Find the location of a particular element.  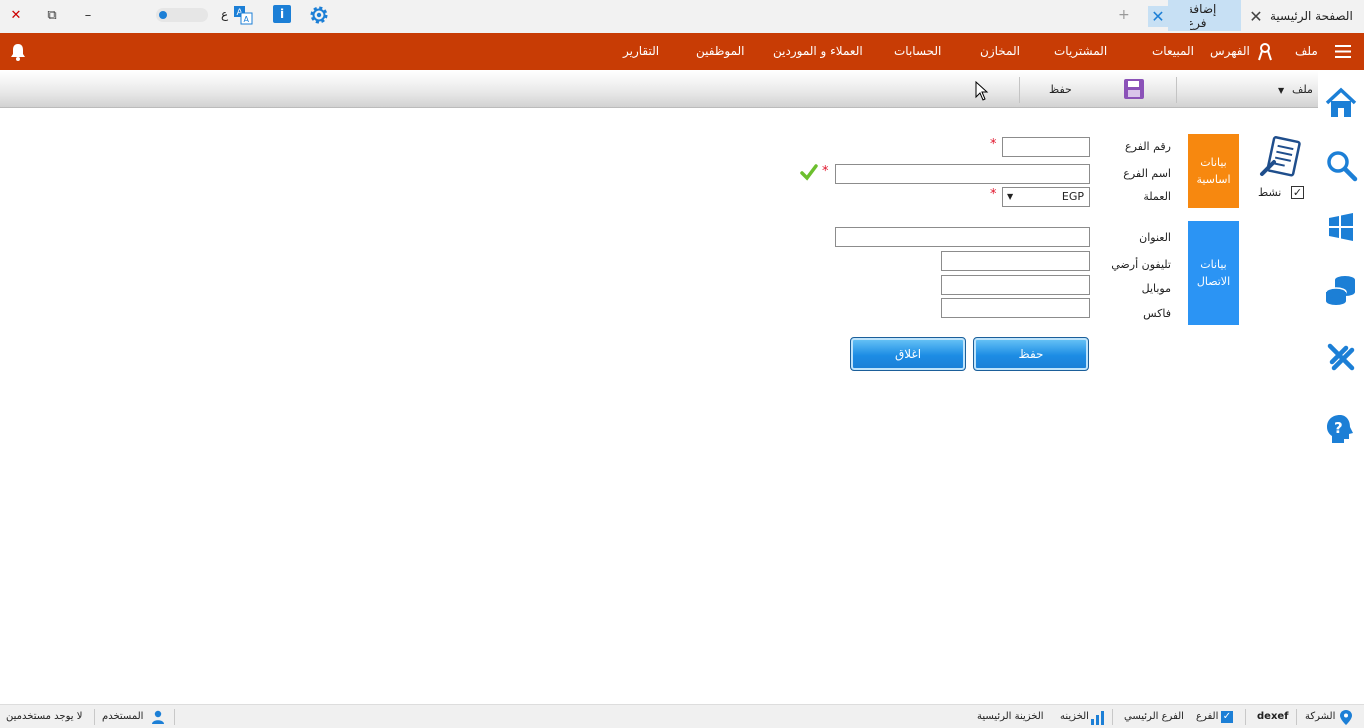

windows-icon is located at coordinates (1341, 227).